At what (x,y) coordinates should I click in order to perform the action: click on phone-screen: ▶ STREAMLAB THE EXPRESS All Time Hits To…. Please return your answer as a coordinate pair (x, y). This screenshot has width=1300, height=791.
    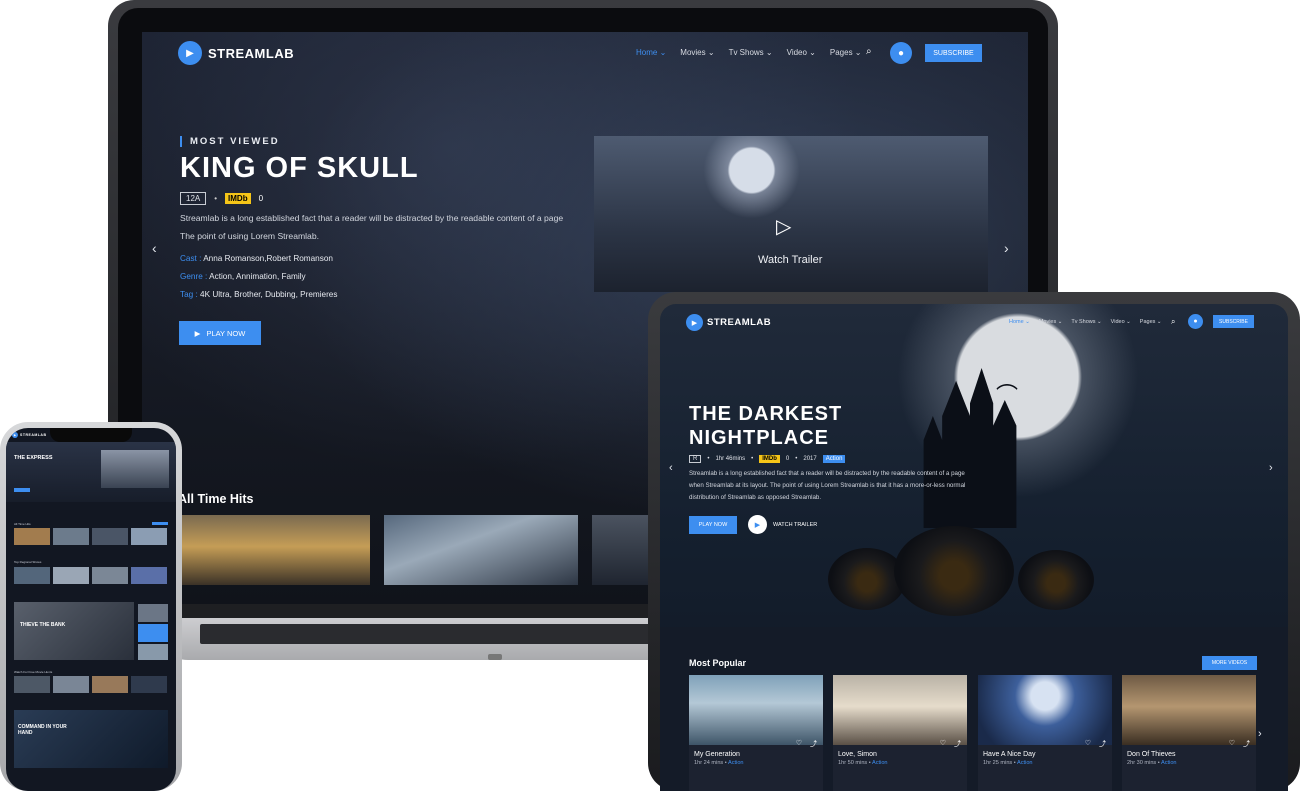
    Looking at the image, I should click on (91, 609).